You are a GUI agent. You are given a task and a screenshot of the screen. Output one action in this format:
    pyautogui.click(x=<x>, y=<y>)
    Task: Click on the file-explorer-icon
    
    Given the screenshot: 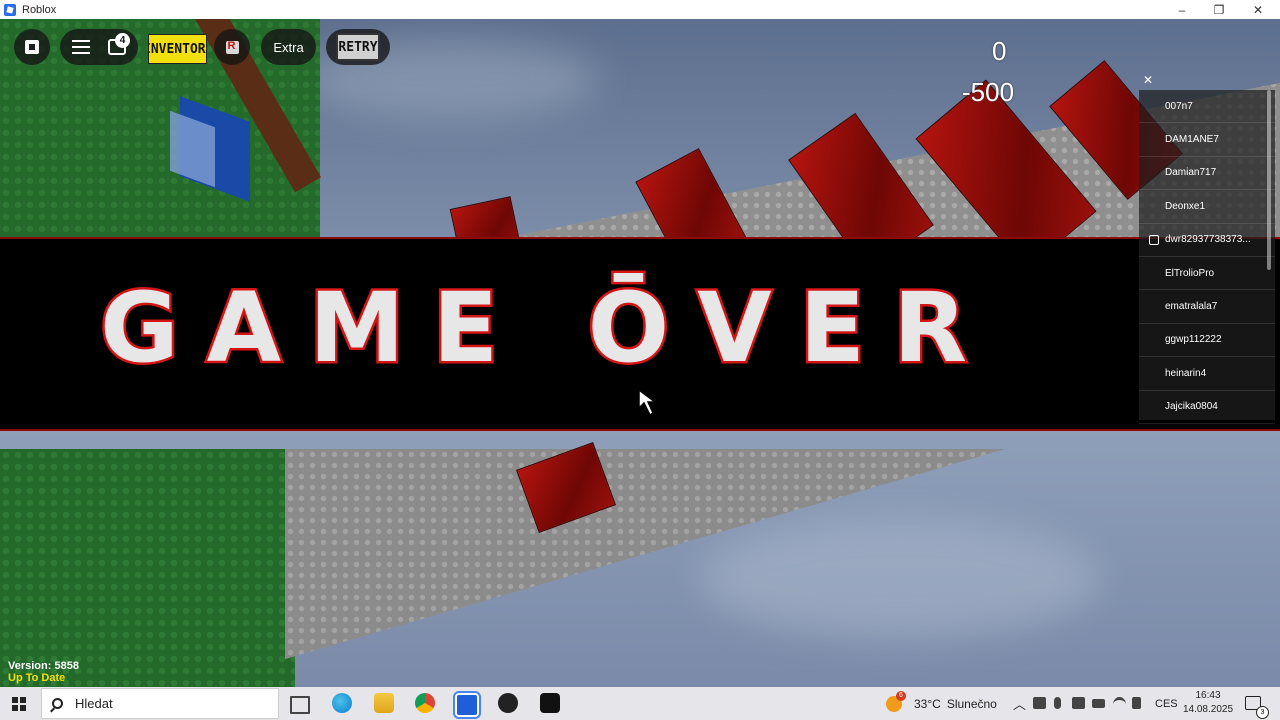 What is the action you would take?
    pyautogui.click(x=384, y=703)
    